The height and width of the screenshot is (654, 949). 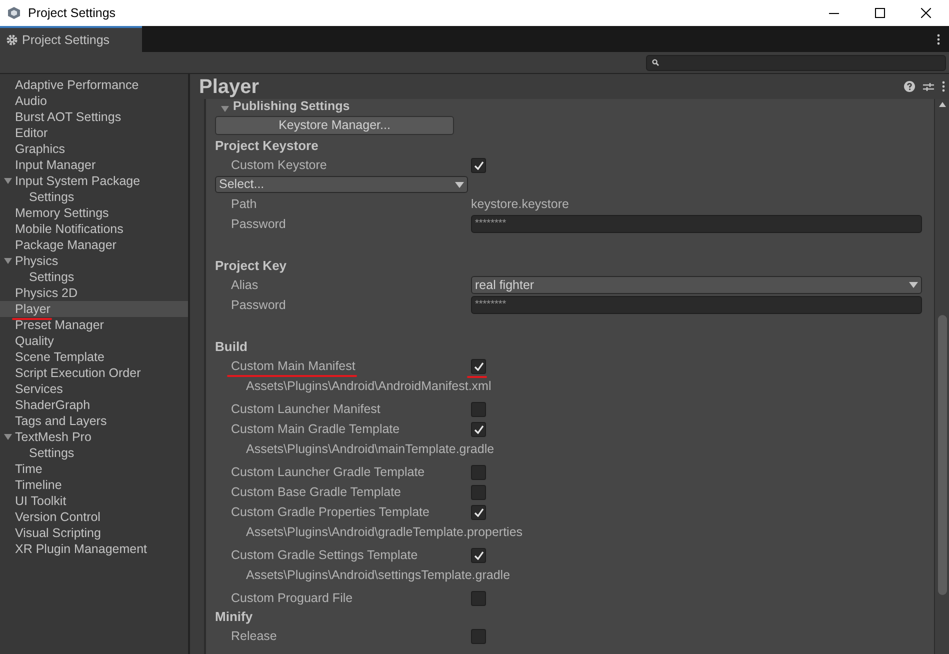 I want to click on search-field, so click(x=796, y=62).